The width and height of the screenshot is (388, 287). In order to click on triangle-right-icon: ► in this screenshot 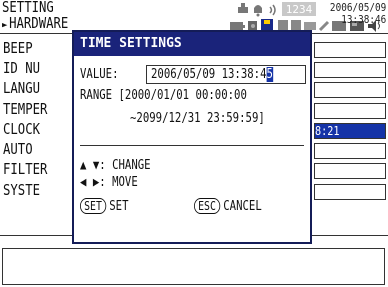, I will do `click(5, 24)`.